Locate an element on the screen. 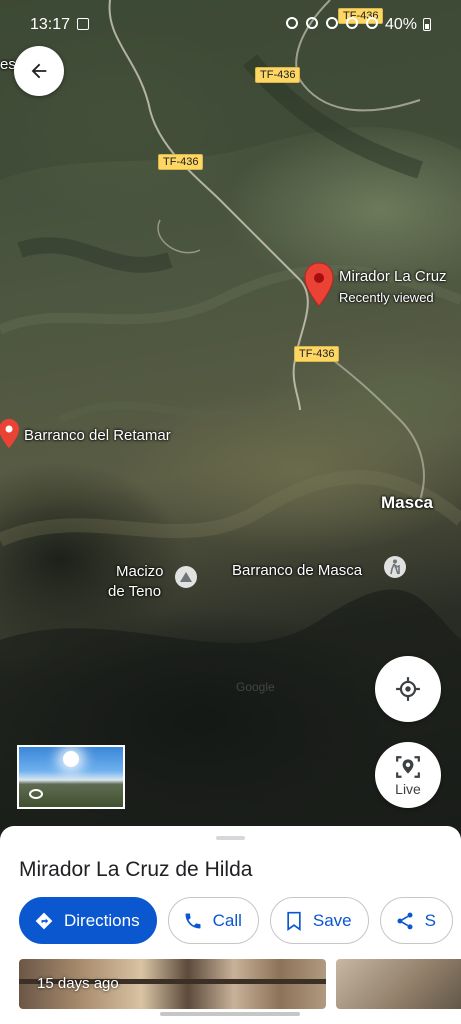 This screenshot has width=461, height=1024. street-view-thumbnail is located at coordinates (71, 777).